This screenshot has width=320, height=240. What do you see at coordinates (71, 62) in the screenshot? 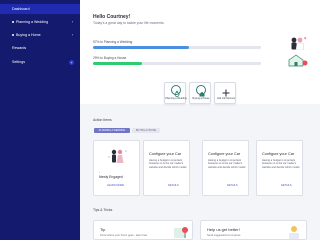
I see `add-icon: +` at bounding box center [71, 62].